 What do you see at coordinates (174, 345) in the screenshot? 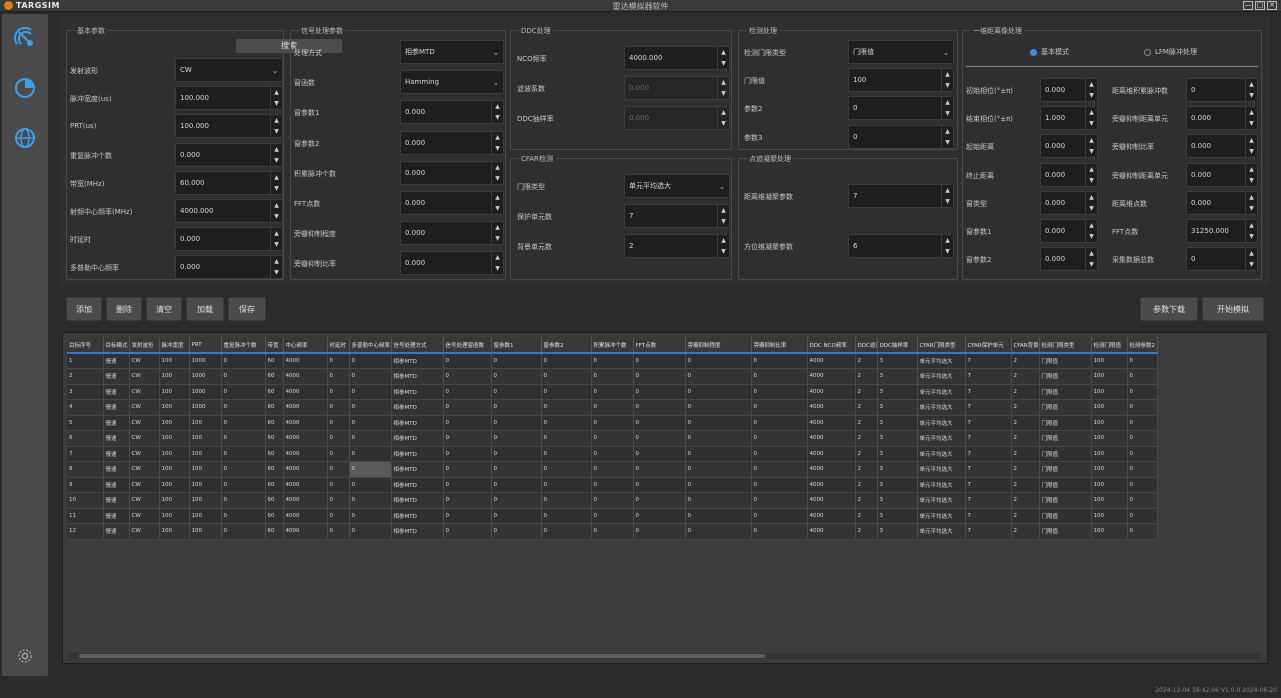
I see `column-header: 脉冲宽度` at bounding box center [174, 345].